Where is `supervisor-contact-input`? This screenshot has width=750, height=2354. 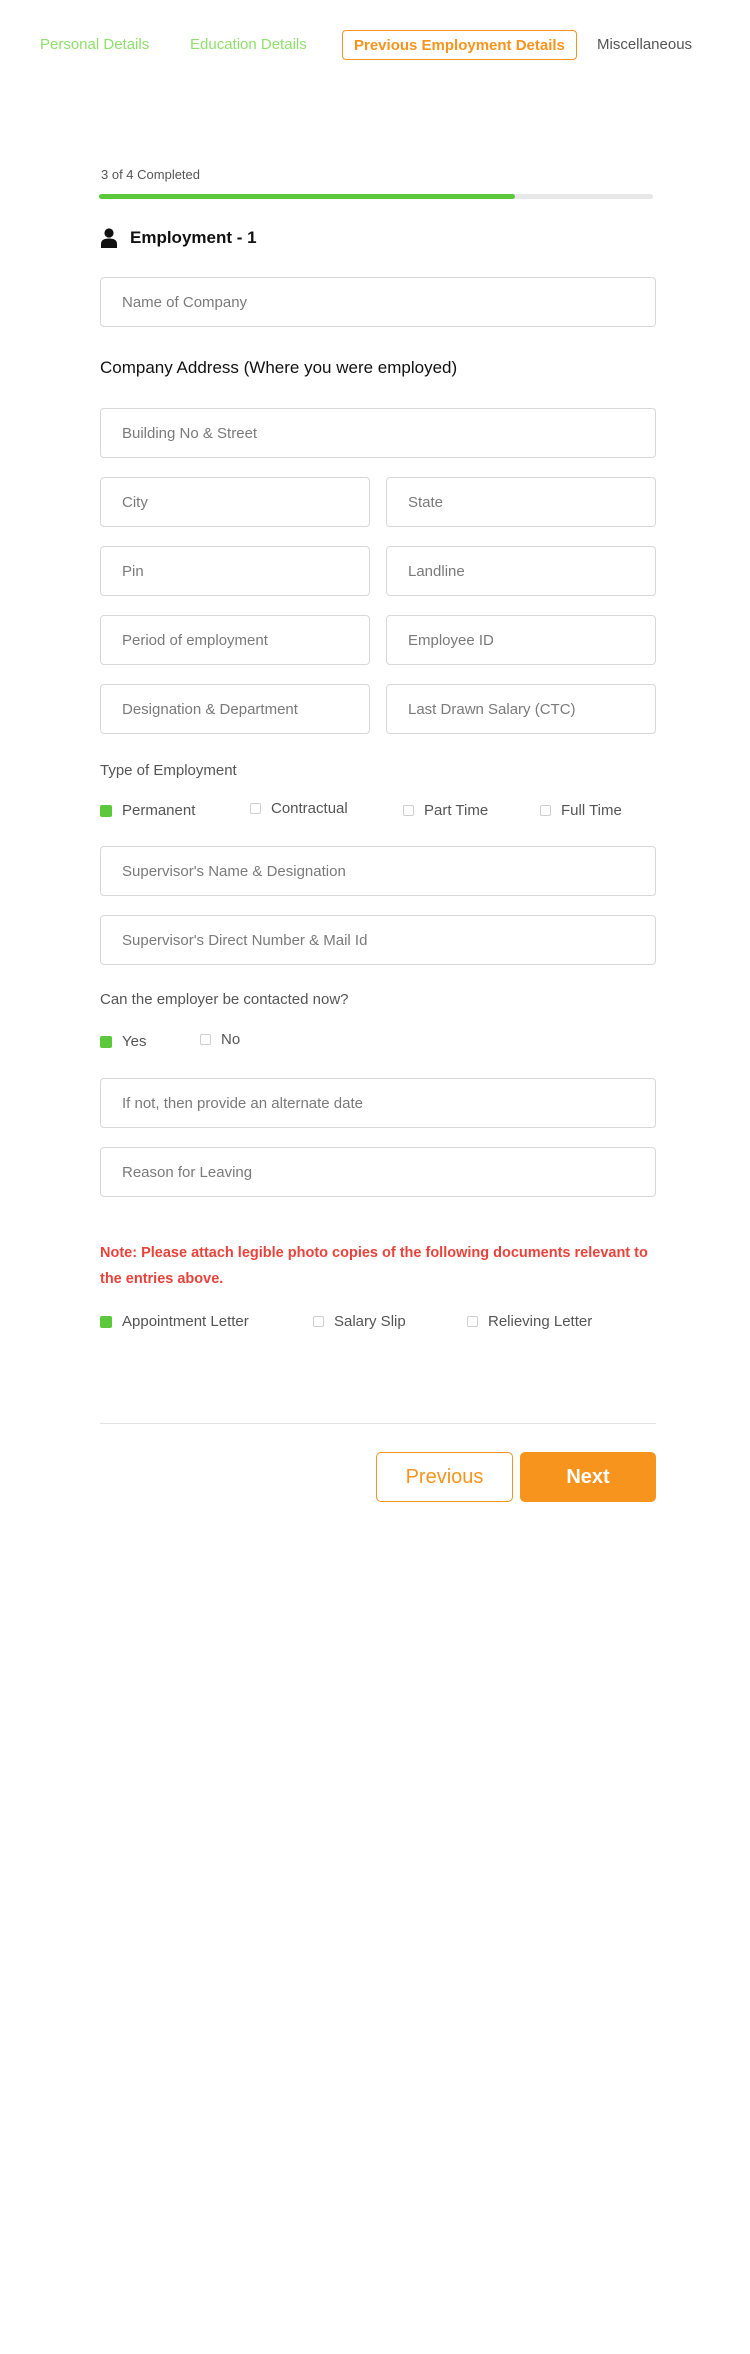 supervisor-contact-input is located at coordinates (378, 940).